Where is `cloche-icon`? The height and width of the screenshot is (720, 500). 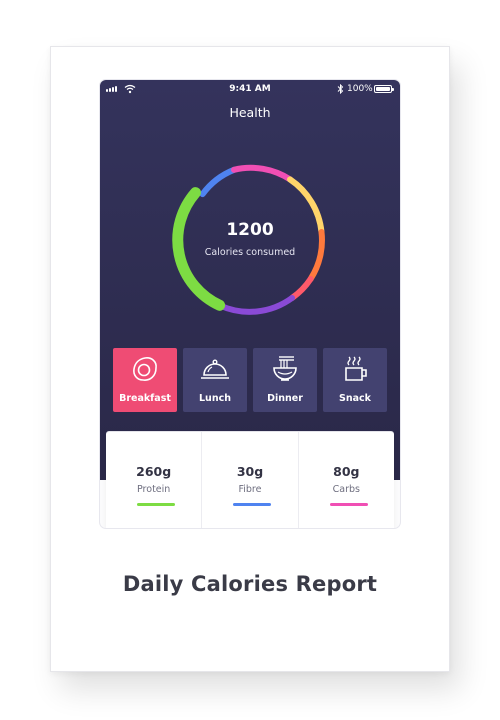
cloche-icon is located at coordinates (215, 370).